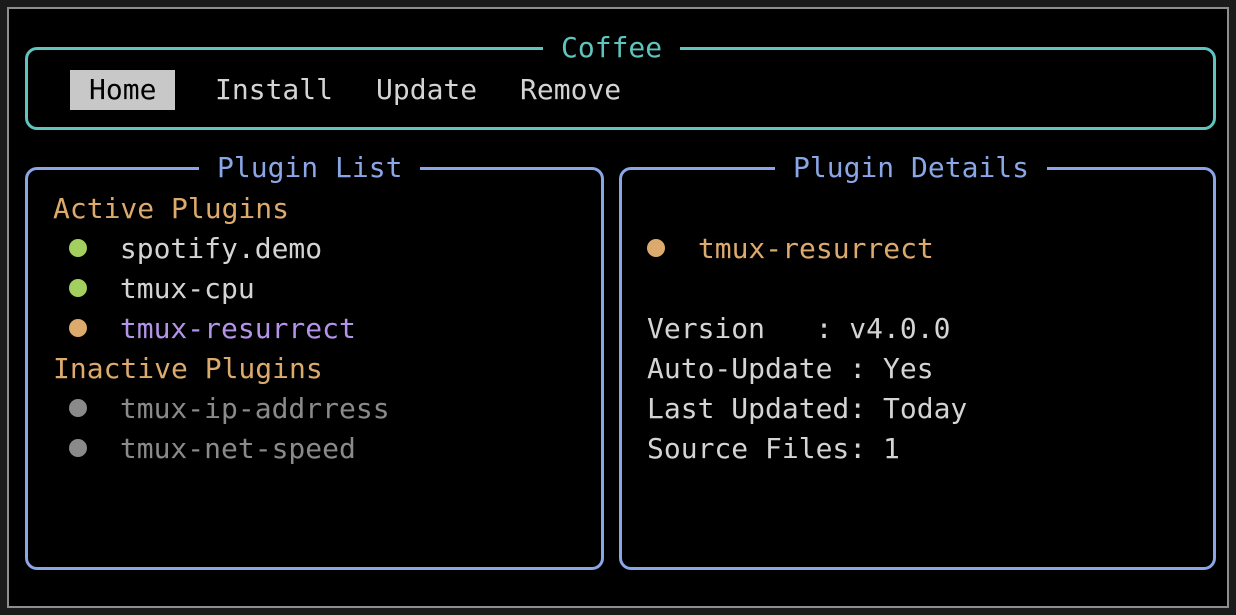  I want to click on tab-install: Install, so click(274, 90).